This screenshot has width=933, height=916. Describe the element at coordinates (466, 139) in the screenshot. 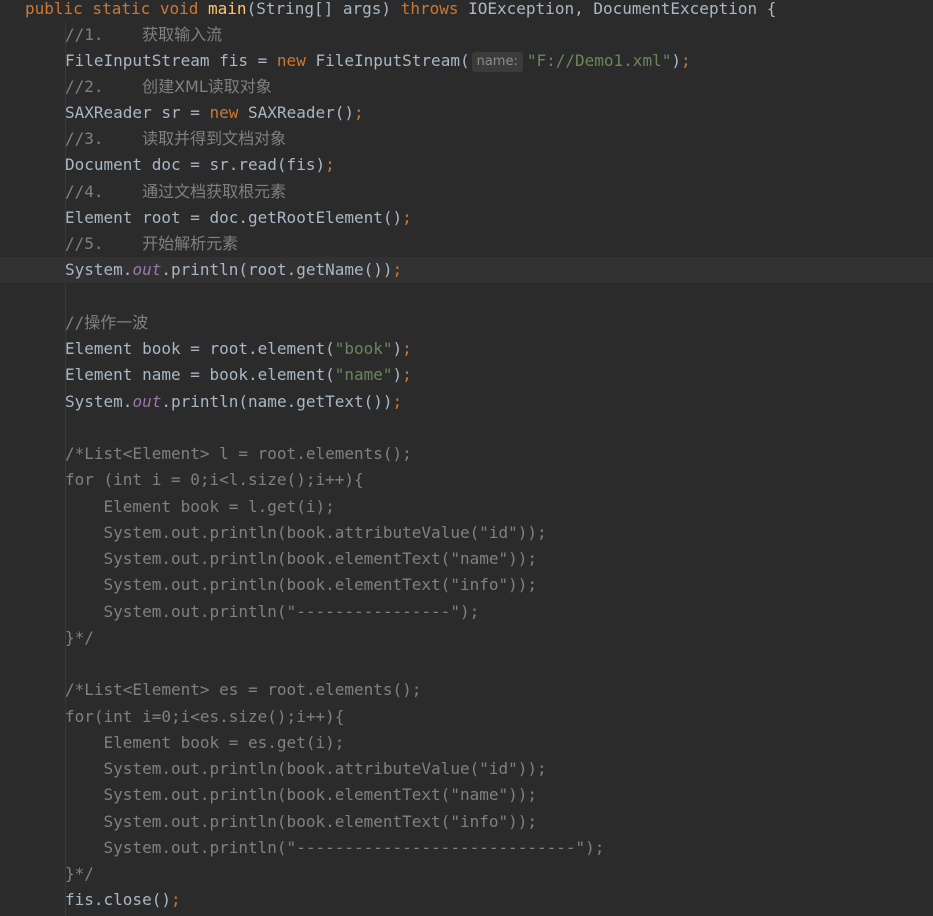

I see `code-comment-3: //3. 读取并得到文档对象` at that location.